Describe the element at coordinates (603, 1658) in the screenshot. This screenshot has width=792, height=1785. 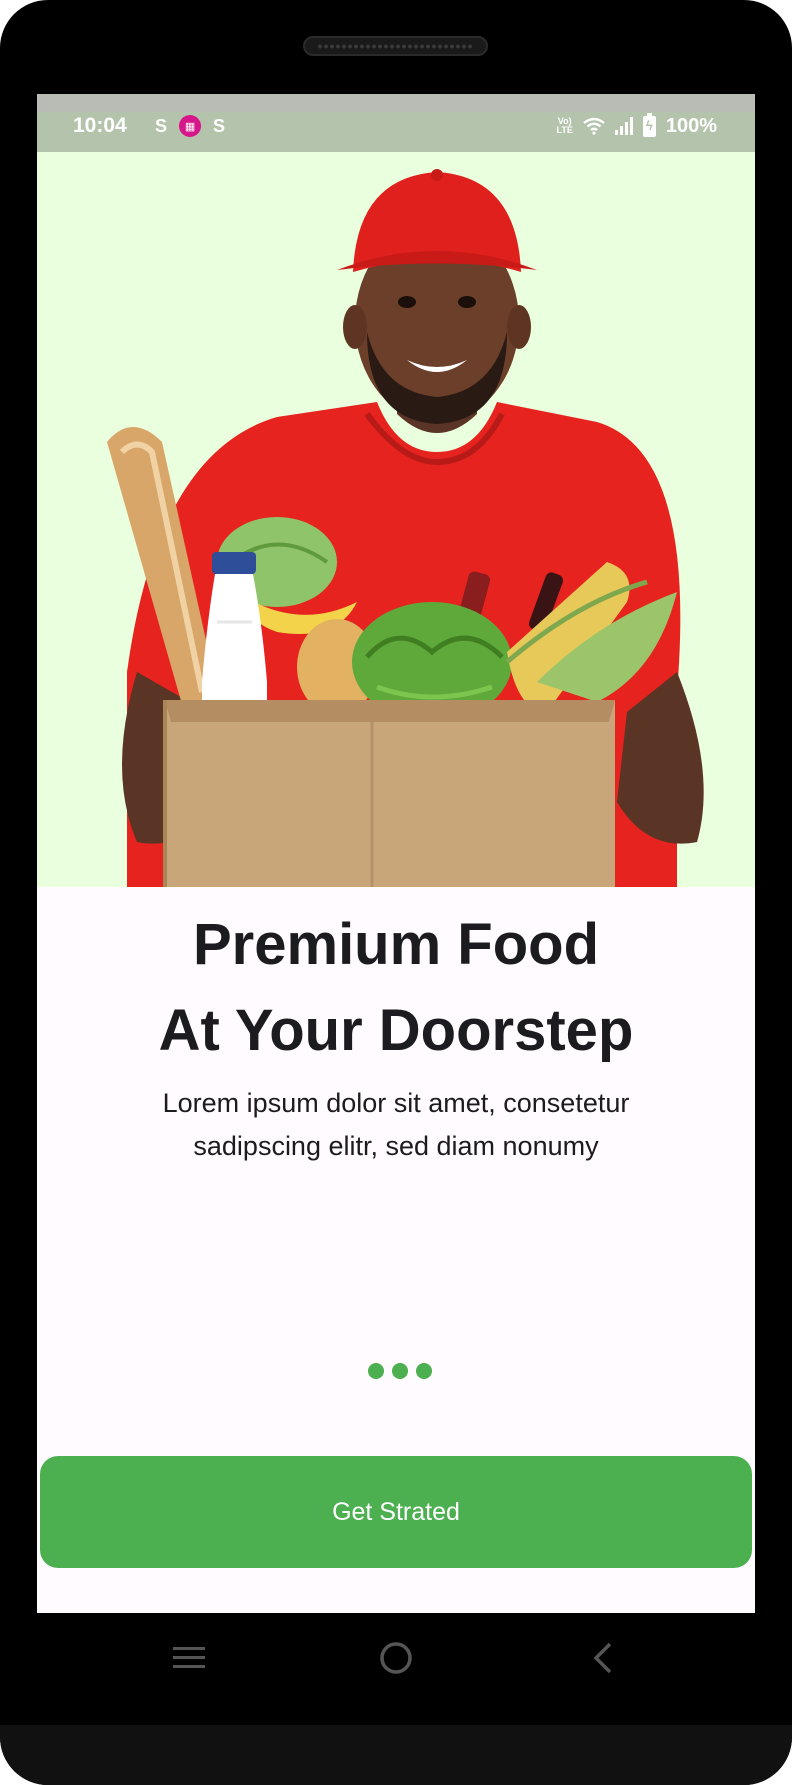
I see `back-icon` at that location.